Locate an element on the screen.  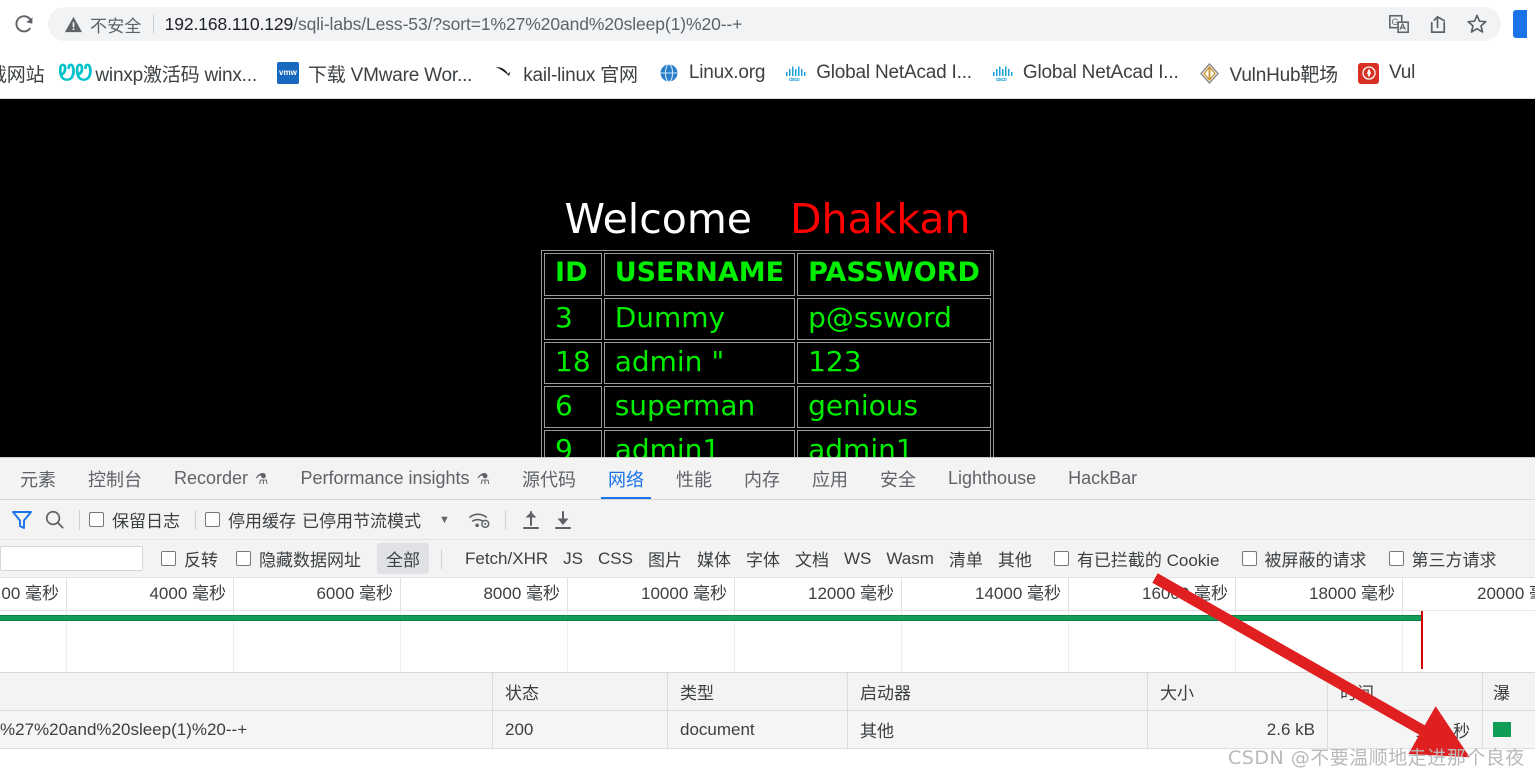
ruler-tick: 12000 毫秒 is located at coordinates (818, 594).